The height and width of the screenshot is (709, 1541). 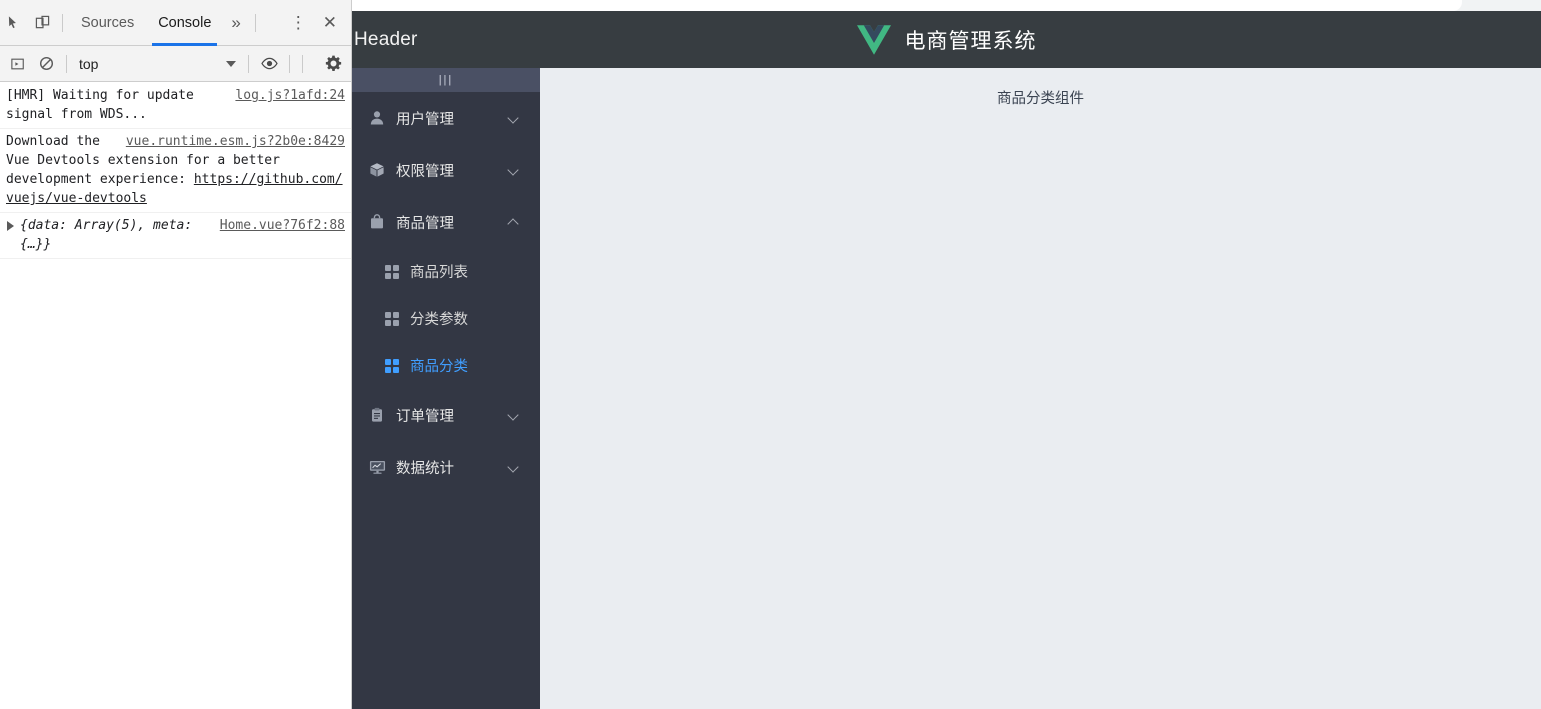 I want to click on sidebar-group-title-orders: 订单管理, so click(x=446, y=415).